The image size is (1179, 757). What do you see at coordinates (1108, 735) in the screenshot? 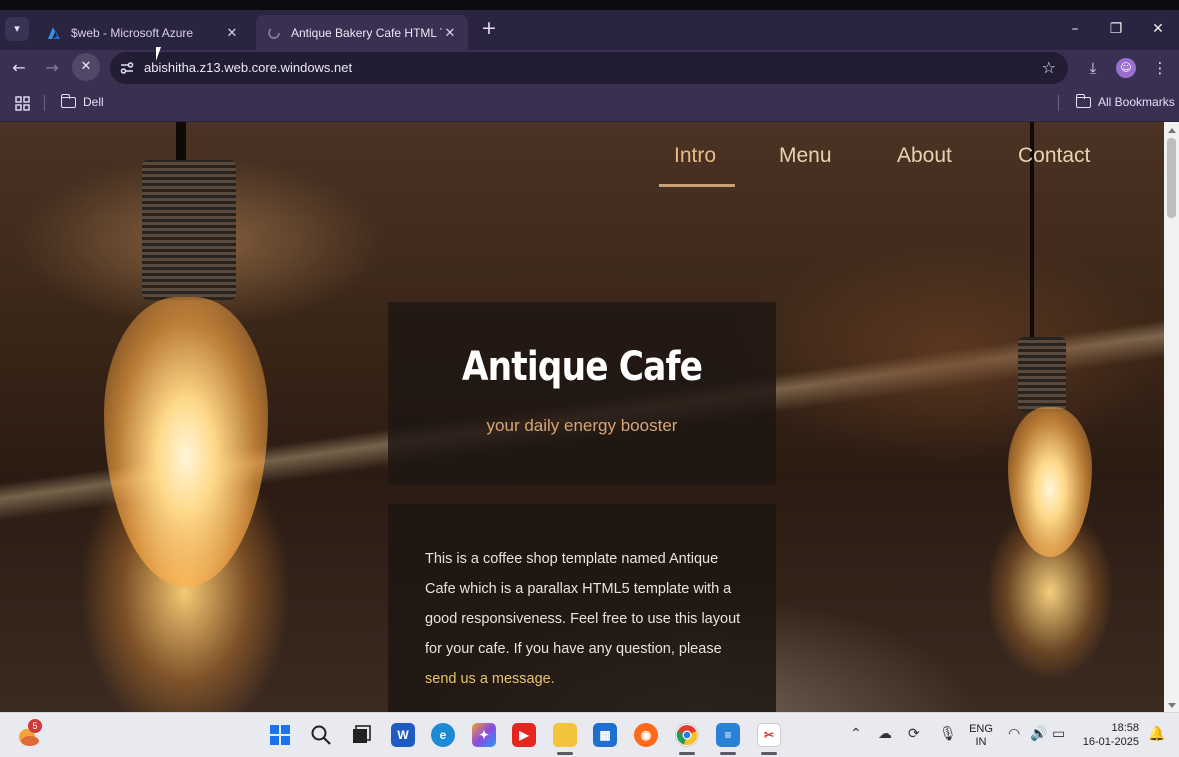
I see `clock: 18:58 16-01-2025` at bounding box center [1108, 735].